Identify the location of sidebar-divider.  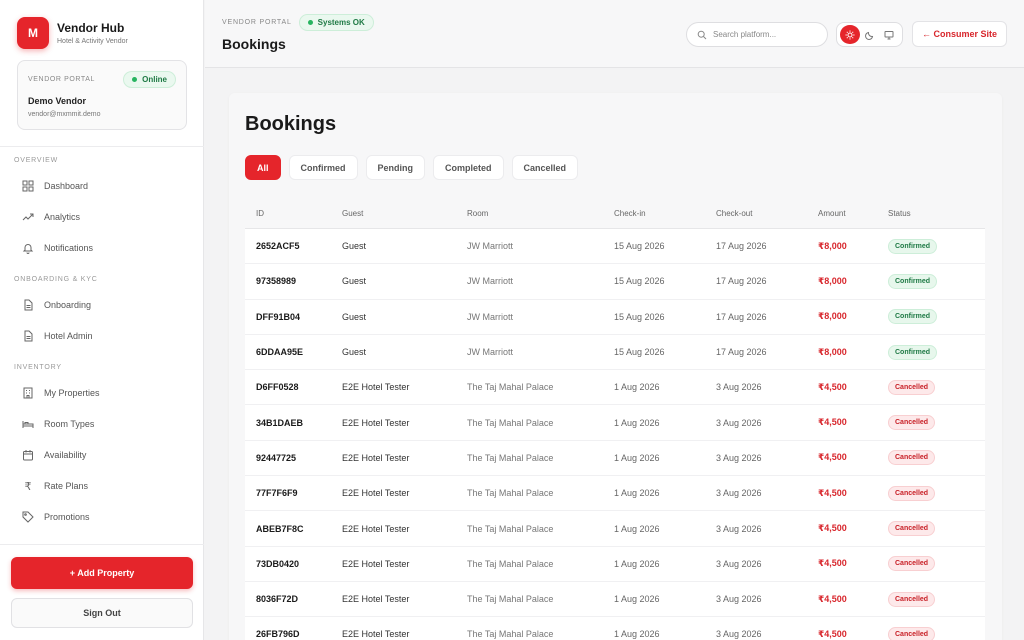
(102, 146).